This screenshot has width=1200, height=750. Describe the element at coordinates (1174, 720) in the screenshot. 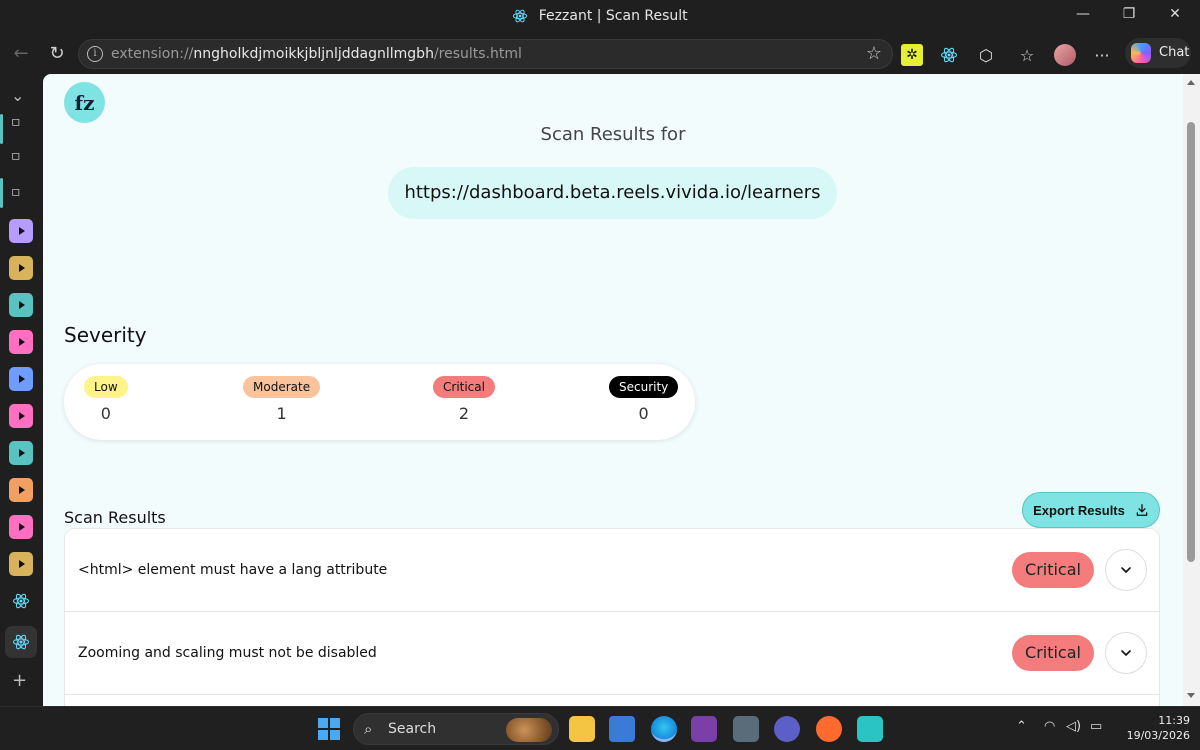

I see `clock-time: 11:39` at that location.